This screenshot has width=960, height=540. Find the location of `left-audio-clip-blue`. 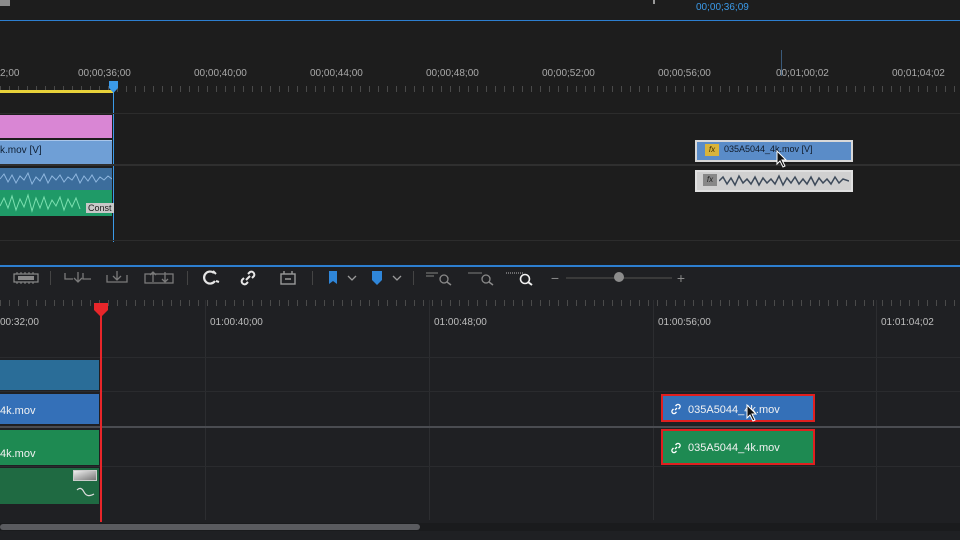

left-audio-clip-blue is located at coordinates (56, 179).